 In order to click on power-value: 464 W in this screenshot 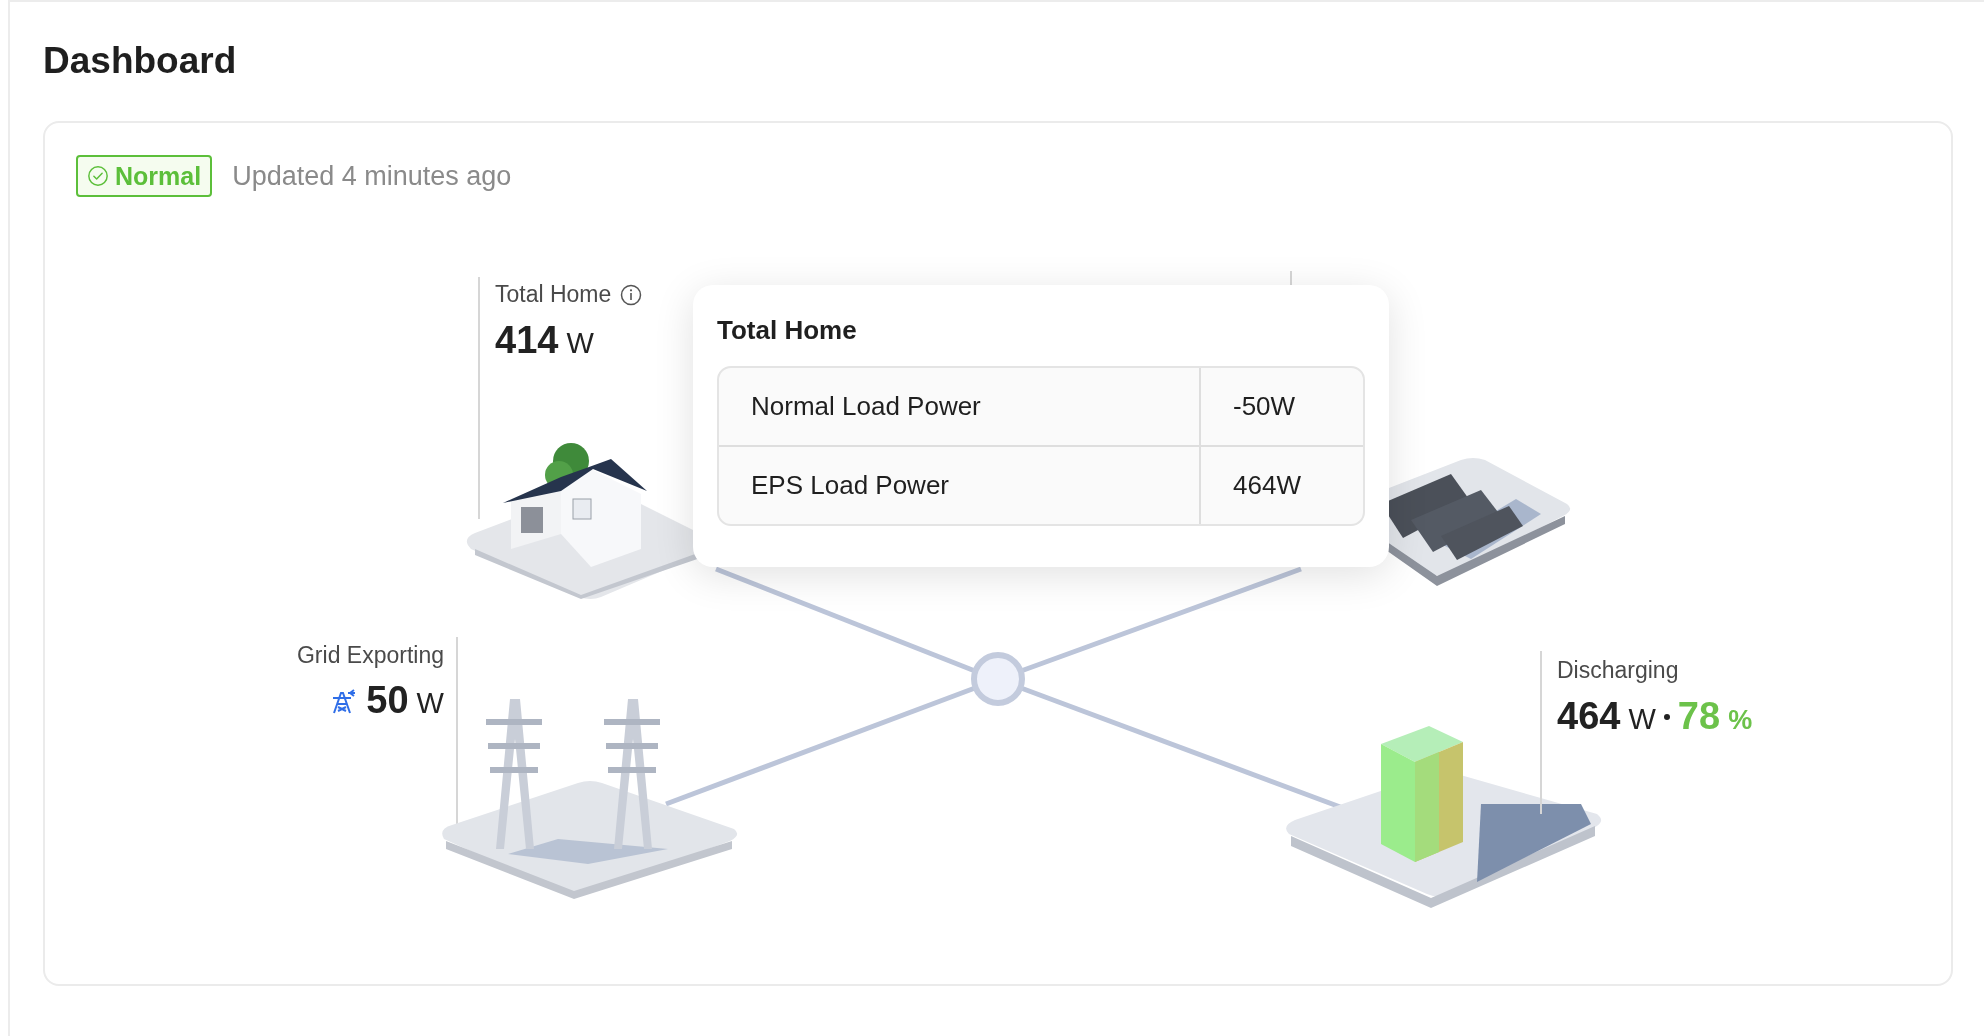, I will do `click(1606, 716)`.